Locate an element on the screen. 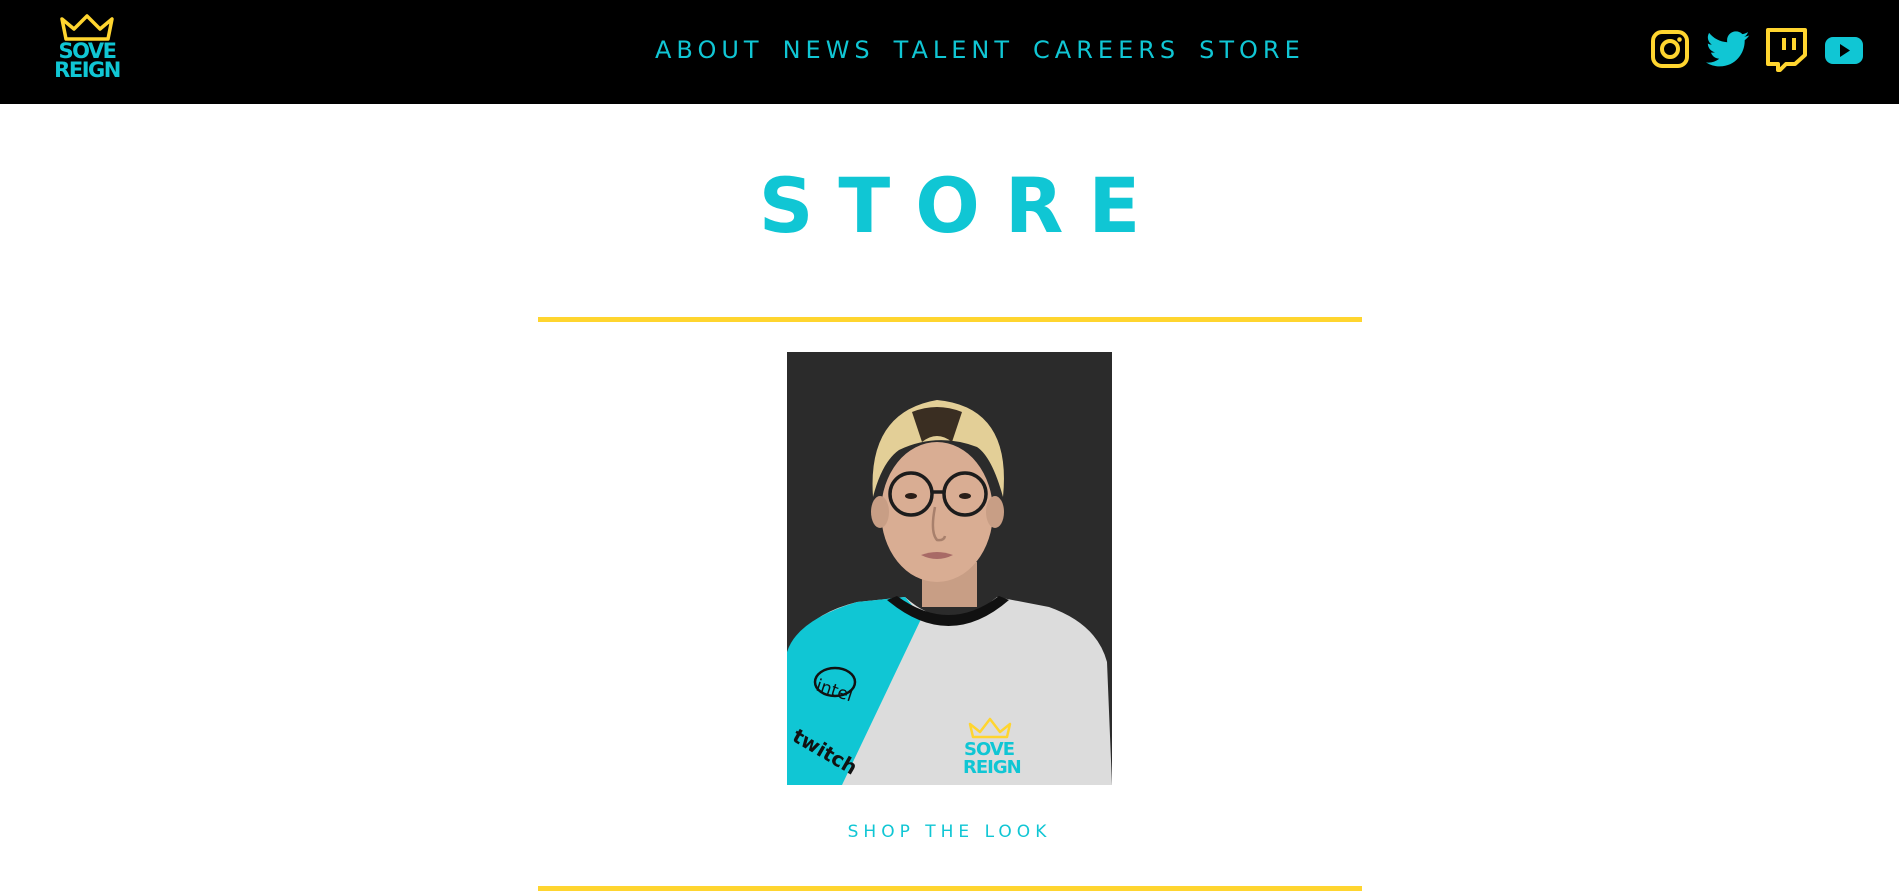 The image size is (1899, 895). youtube-icon is located at coordinates (1844, 50).